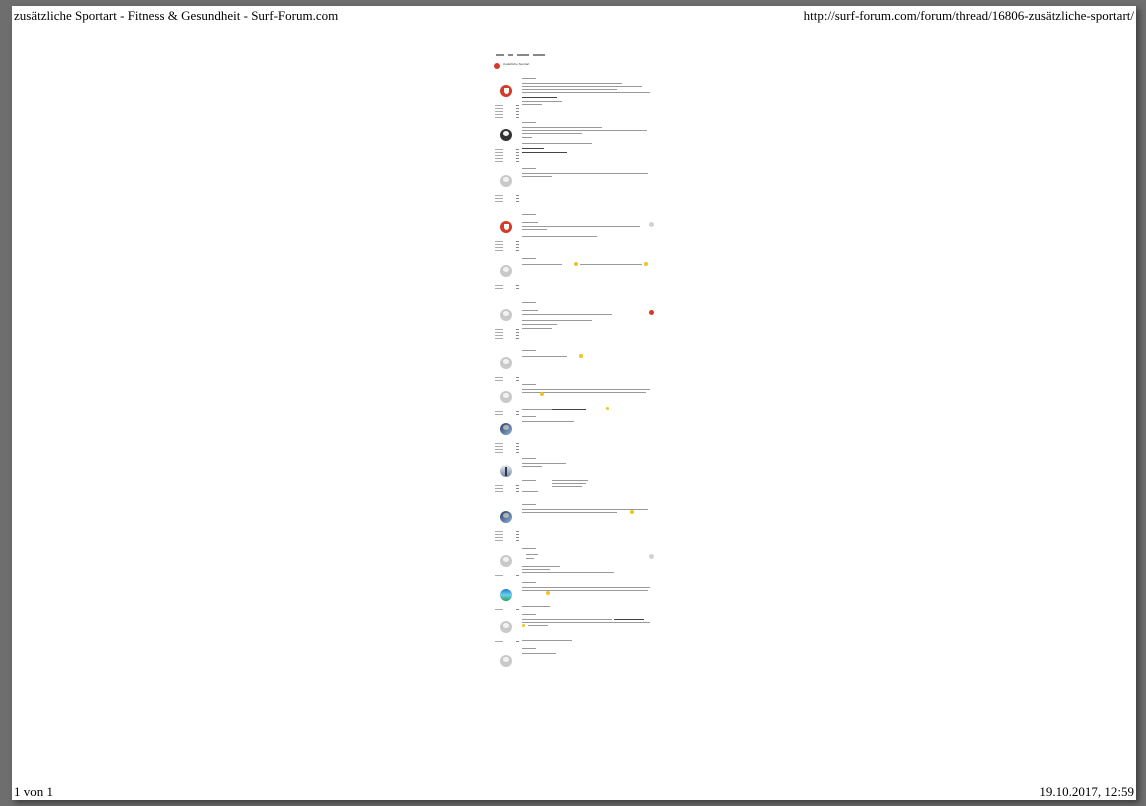  I want to click on print-footer-datetime: 19.10.2017, 12:59, so click(1086, 791).